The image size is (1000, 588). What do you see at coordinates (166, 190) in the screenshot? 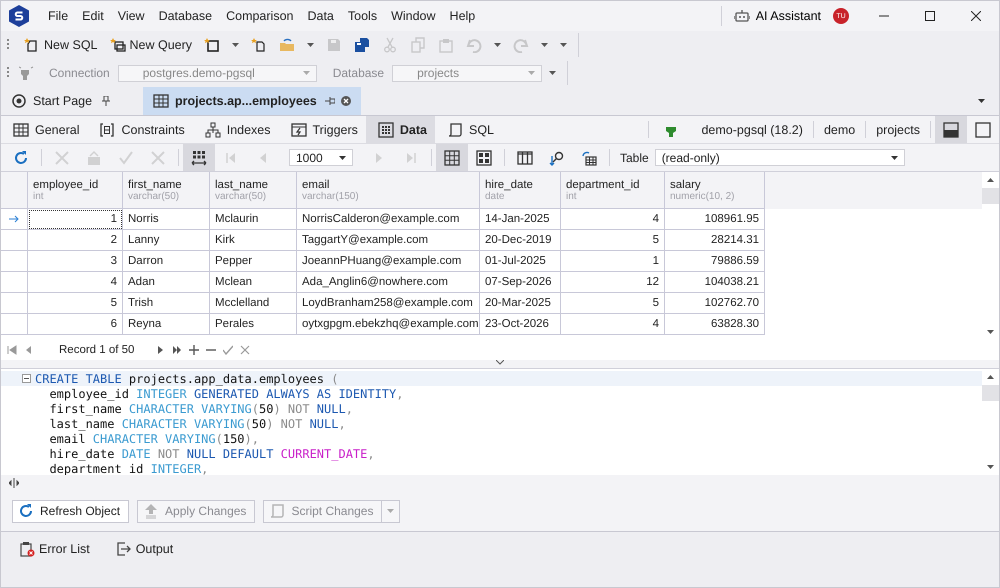
I see `column-header: first_name varchar(50)` at bounding box center [166, 190].